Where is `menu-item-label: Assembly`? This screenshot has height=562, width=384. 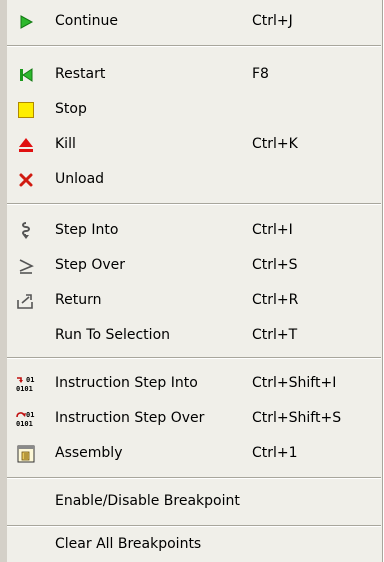
menu-item-label: Assembly is located at coordinates (89, 453).